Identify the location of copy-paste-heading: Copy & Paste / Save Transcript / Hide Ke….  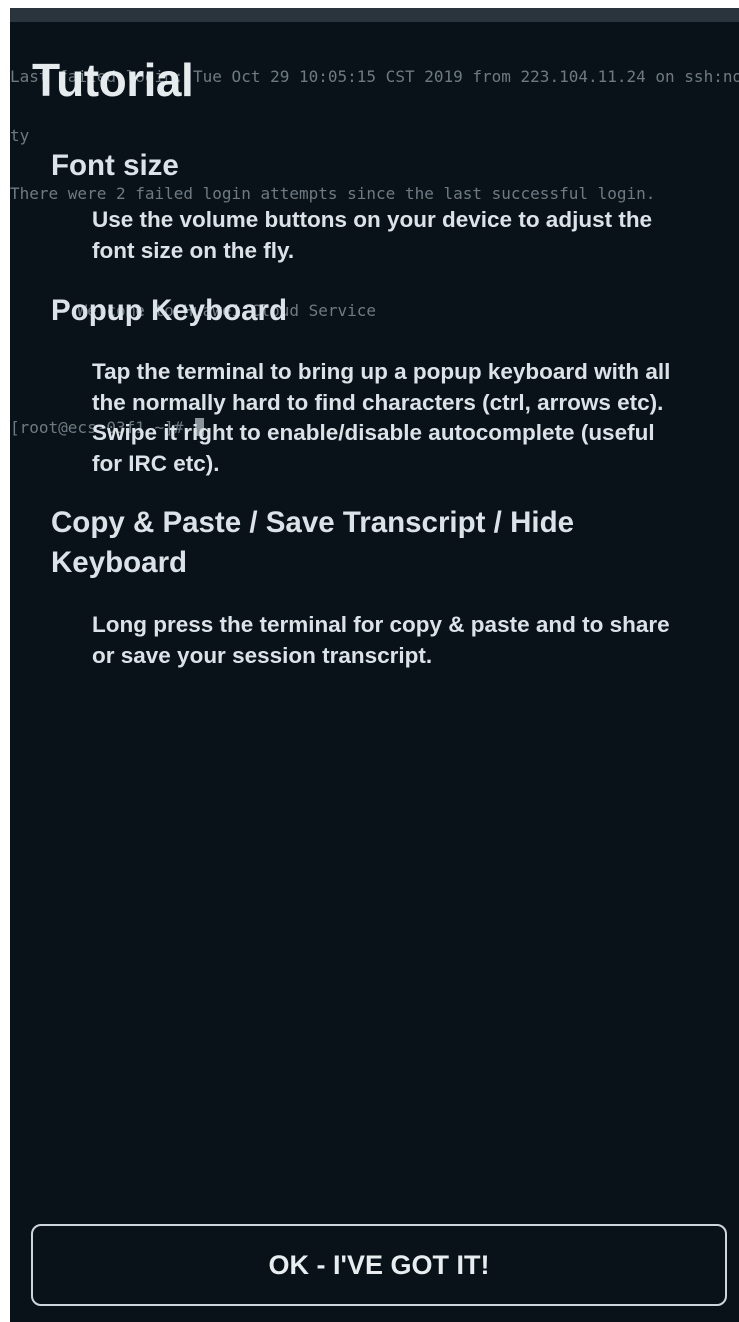
(312, 542).